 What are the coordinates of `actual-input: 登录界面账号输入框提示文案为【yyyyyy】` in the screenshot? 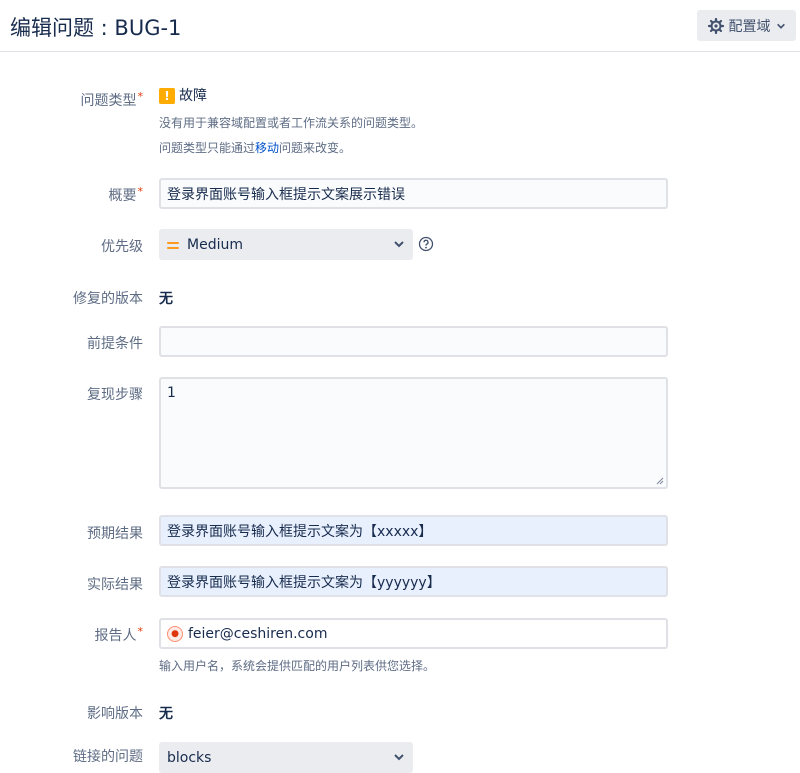 It's located at (413, 581).